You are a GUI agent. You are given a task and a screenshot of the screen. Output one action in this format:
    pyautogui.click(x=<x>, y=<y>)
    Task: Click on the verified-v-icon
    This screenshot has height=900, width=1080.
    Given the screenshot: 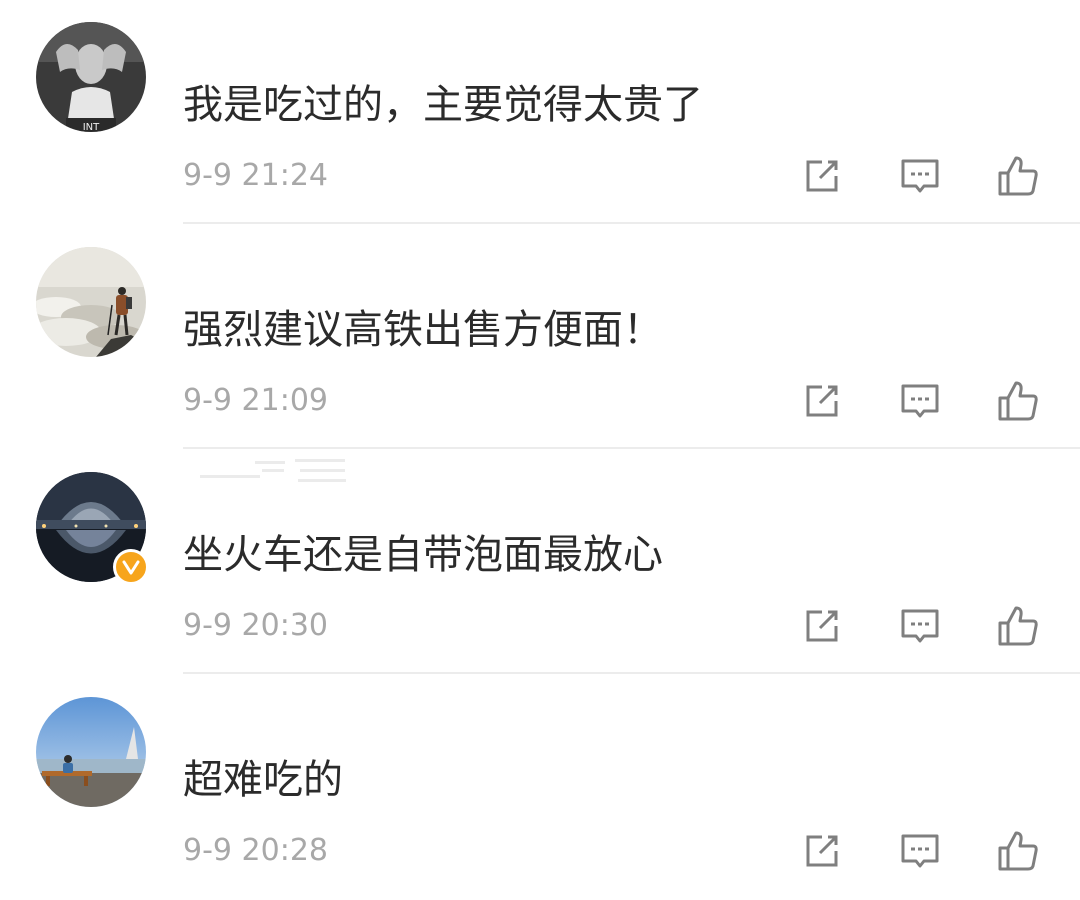 What is the action you would take?
    pyautogui.click(x=131, y=567)
    